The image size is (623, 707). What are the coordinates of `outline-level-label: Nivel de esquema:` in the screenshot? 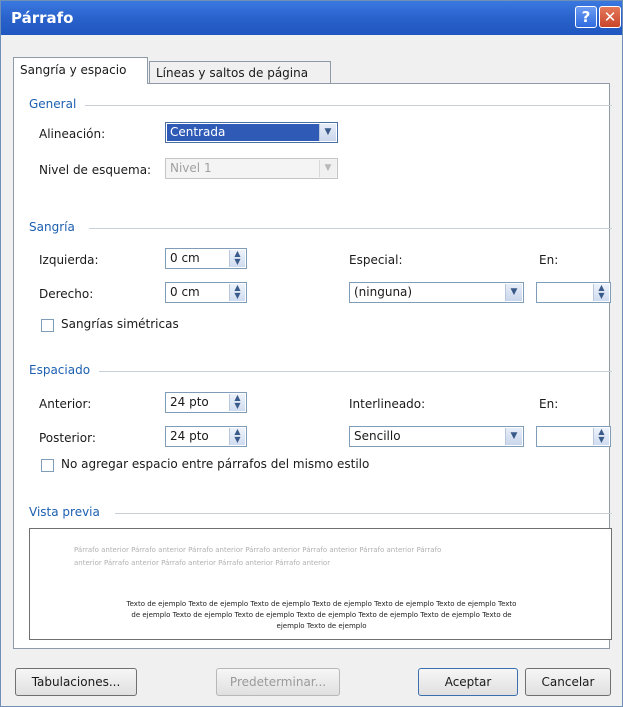 It's located at (95, 170).